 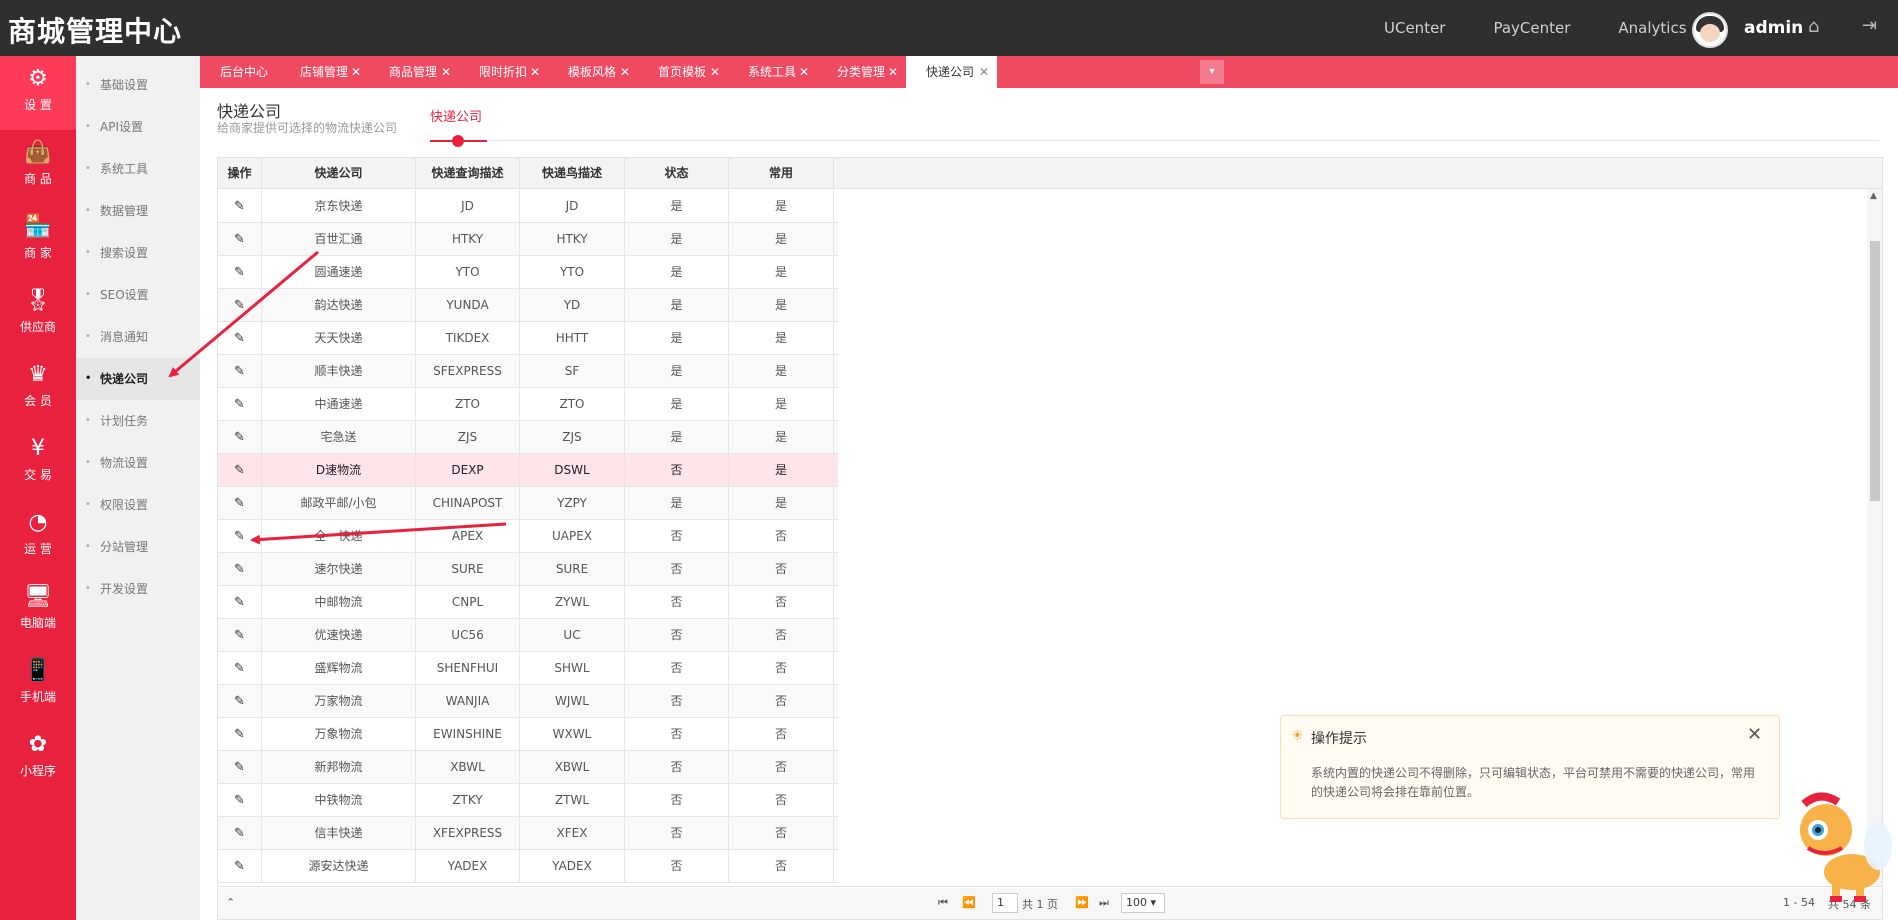 I want to click on sub-nav-item: 数据管理, so click(x=138, y=211).